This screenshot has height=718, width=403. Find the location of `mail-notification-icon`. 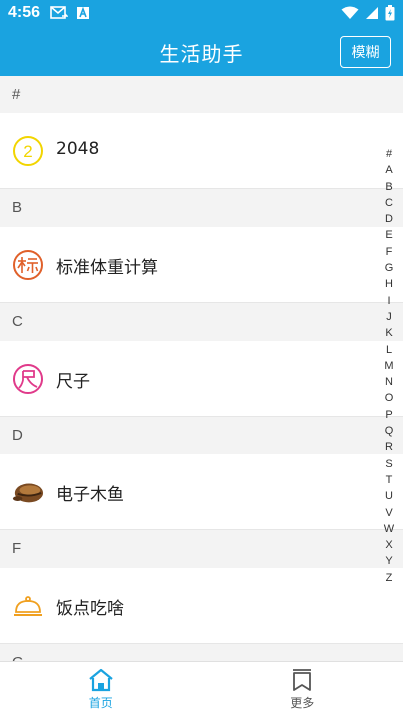

mail-notification-icon is located at coordinates (59, 12).